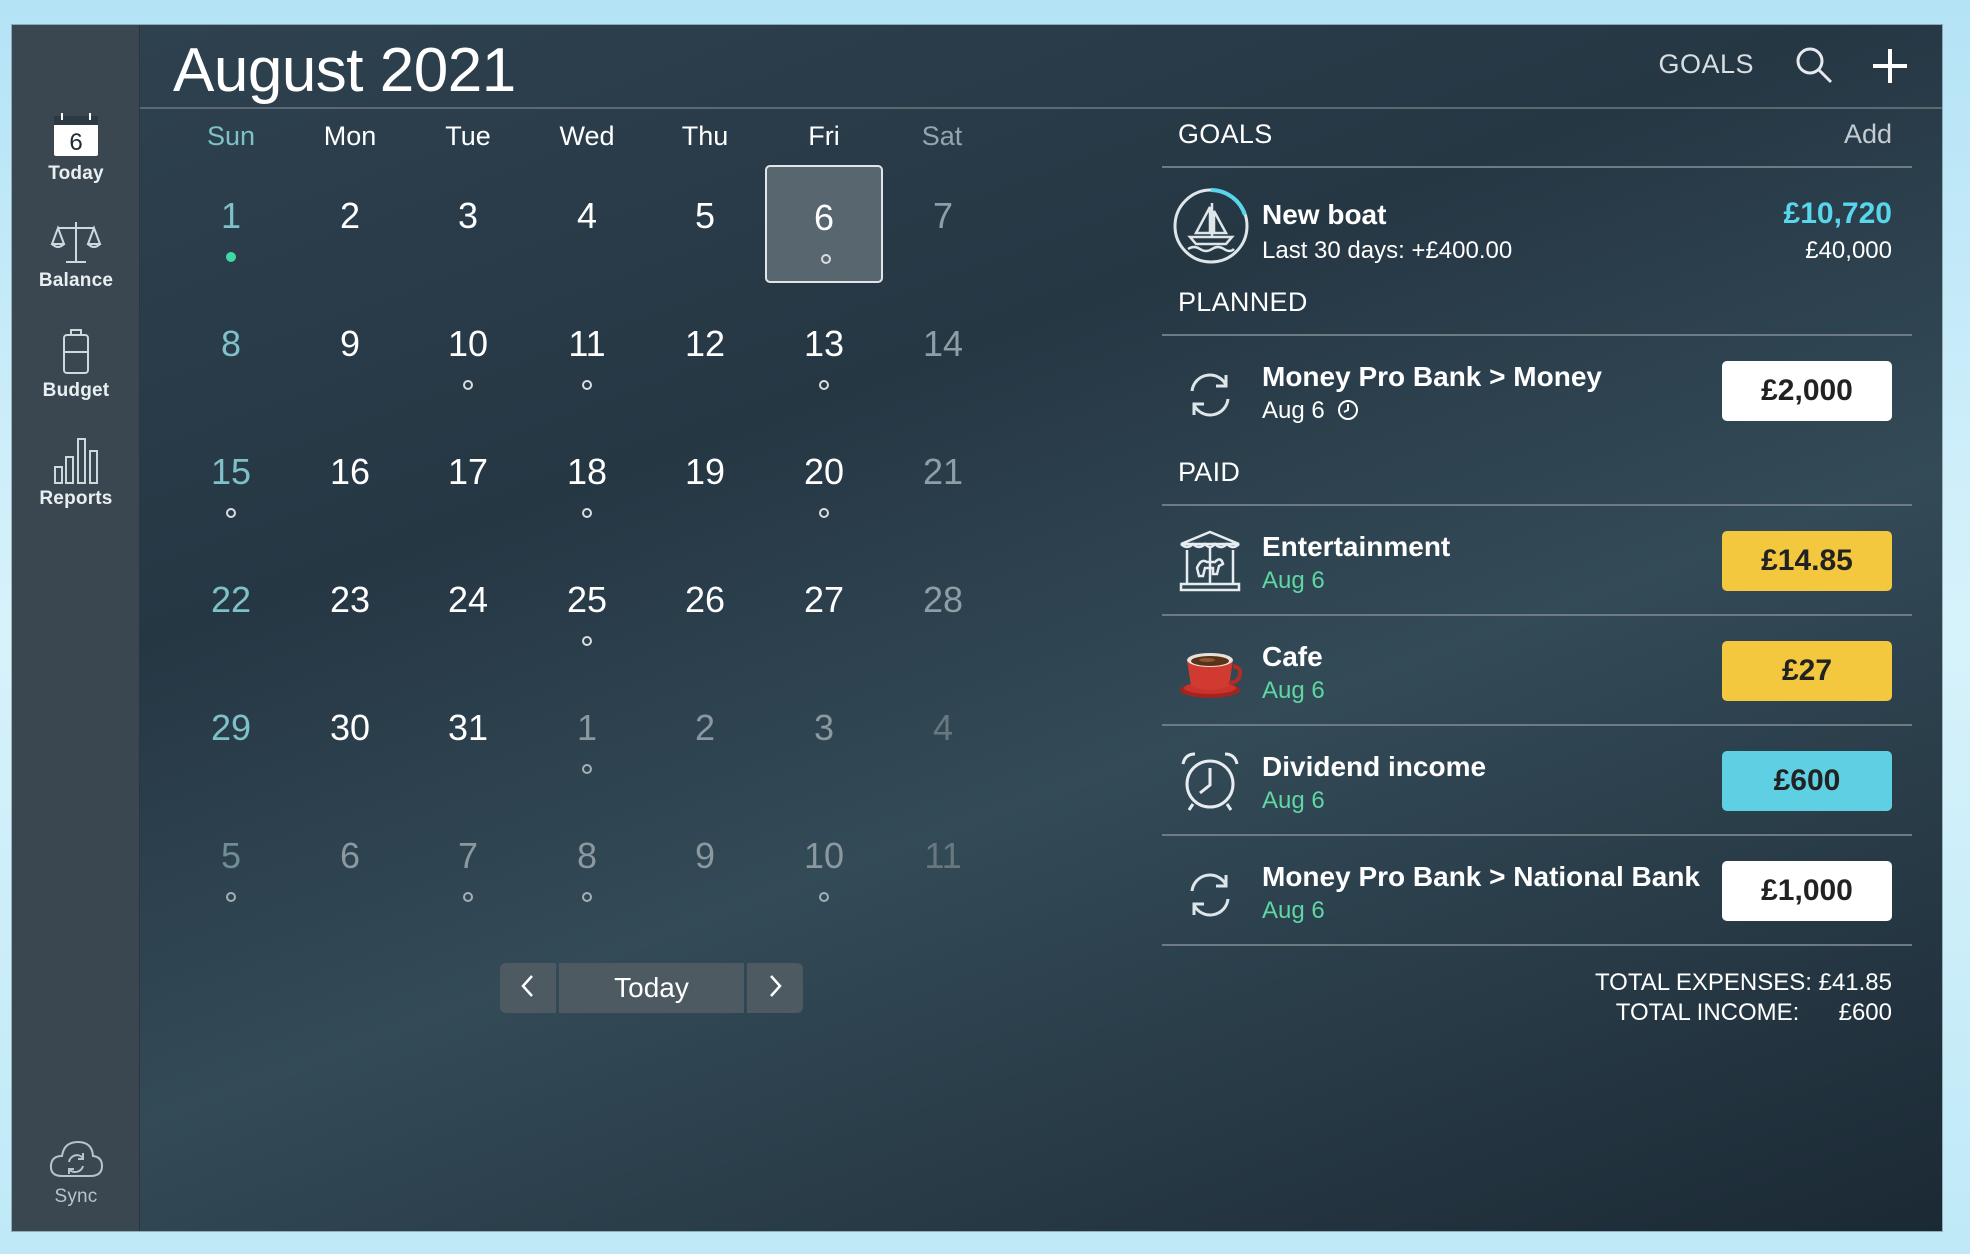  What do you see at coordinates (76, 135) in the screenshot?
I see `calendar-icon: 6` at bounding box center [76, 135].